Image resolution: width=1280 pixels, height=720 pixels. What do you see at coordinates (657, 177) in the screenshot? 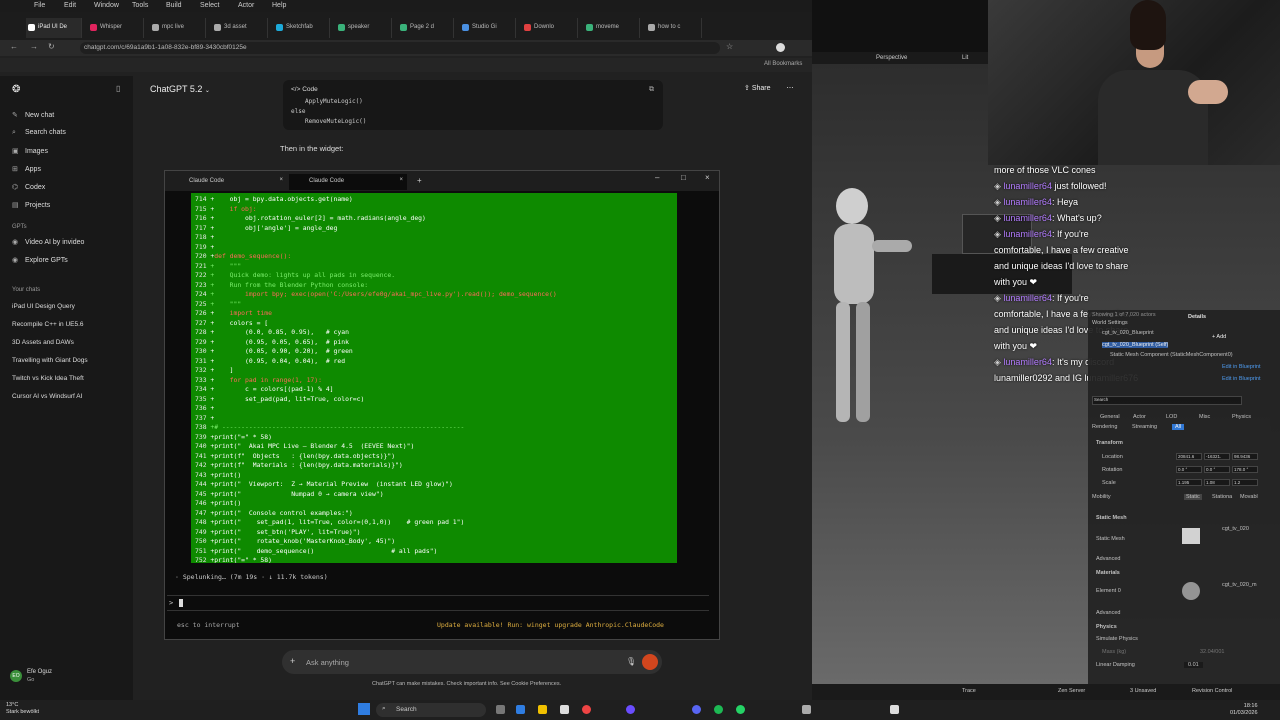
I see `minimize-icon: –` at bounding box center [657, 177].